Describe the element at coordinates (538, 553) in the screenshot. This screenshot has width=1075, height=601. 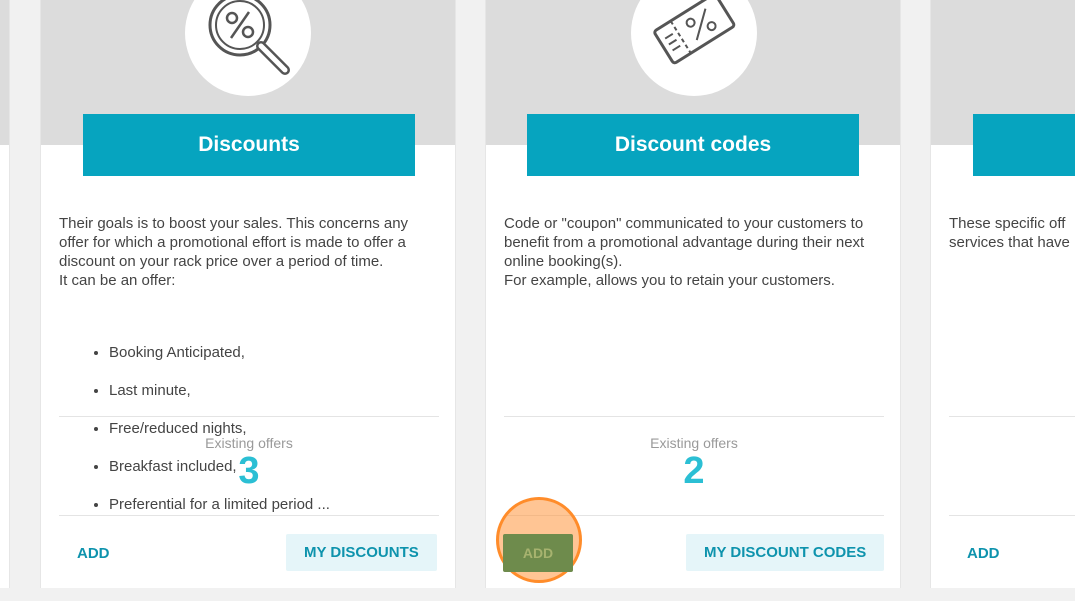
I see `add-discount-code-button: ADD` at that location.